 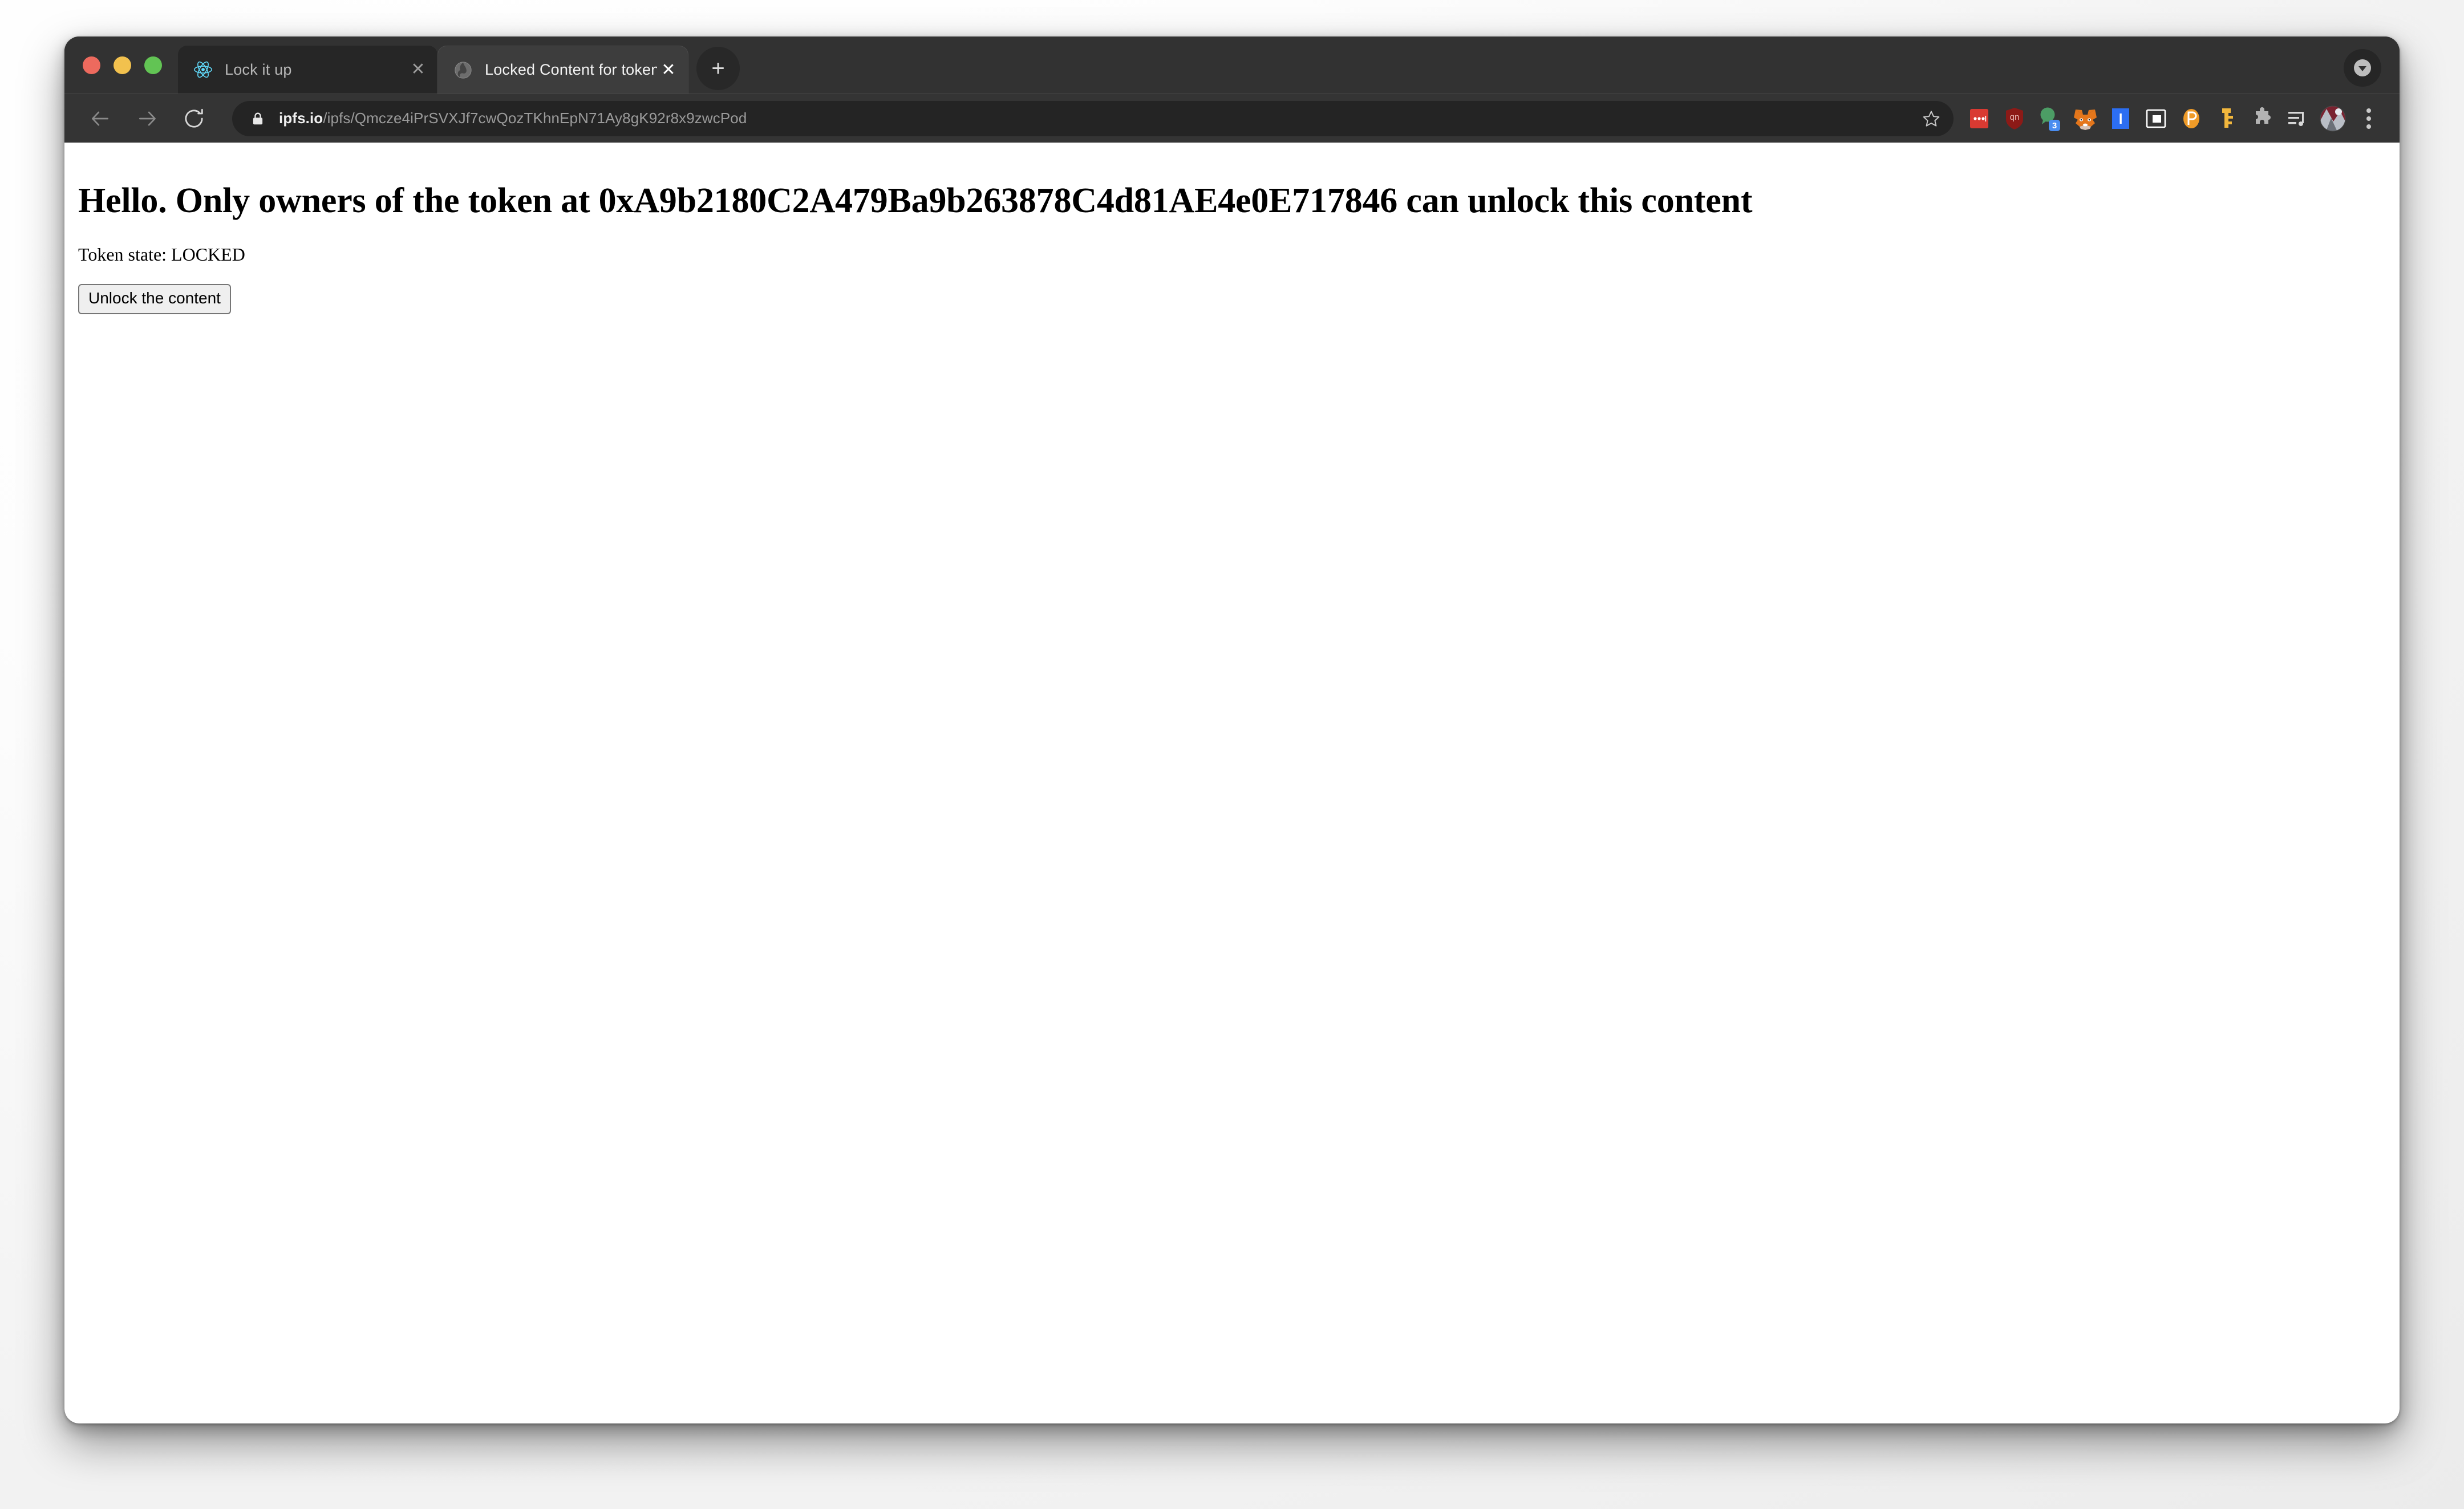 I want to click on extensions-bar: ub 3, so click(x=2156, y=118).